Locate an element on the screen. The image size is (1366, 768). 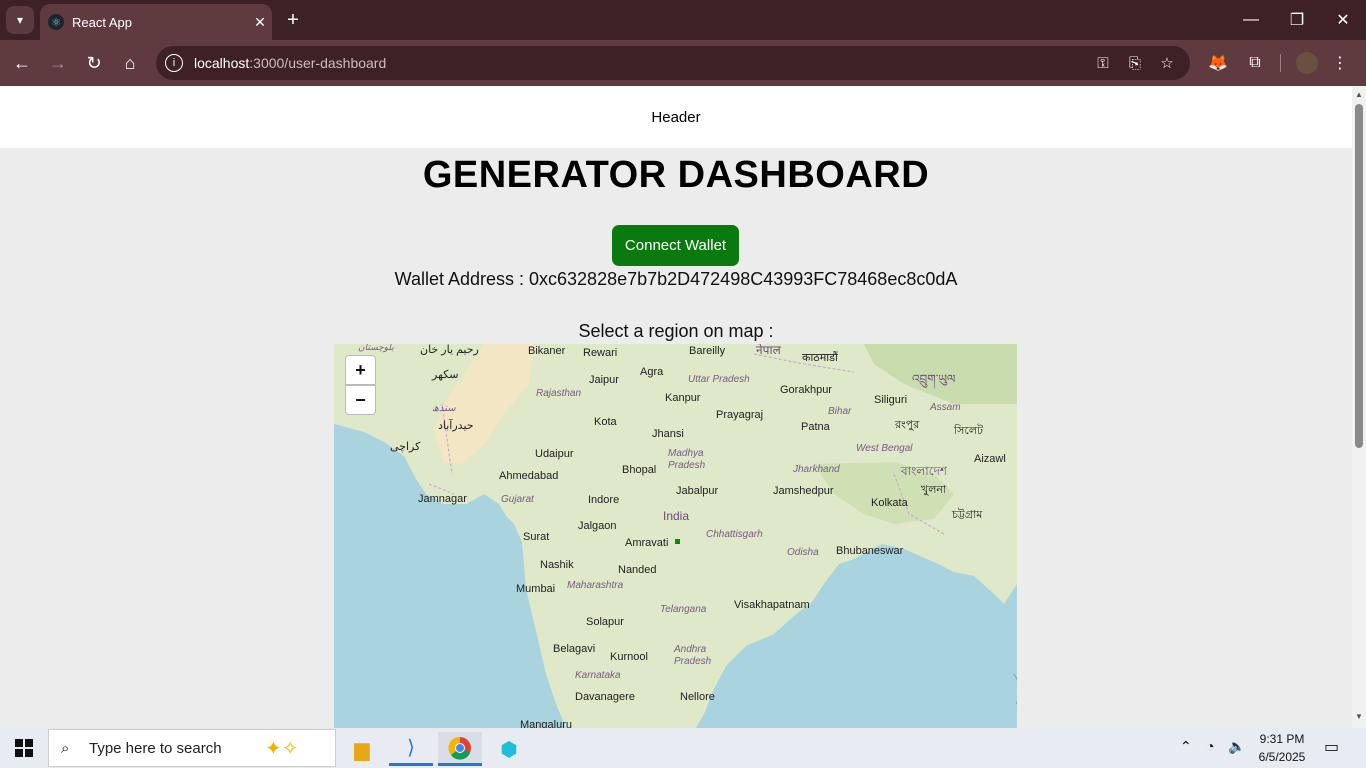
map-label-jalgaon: Jalgaon is located at coordinates (597, 526).